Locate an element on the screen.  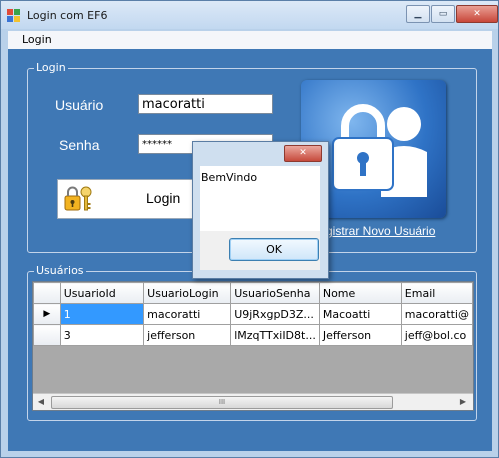
user-input: macoratti is located at coordinates (205, 104).